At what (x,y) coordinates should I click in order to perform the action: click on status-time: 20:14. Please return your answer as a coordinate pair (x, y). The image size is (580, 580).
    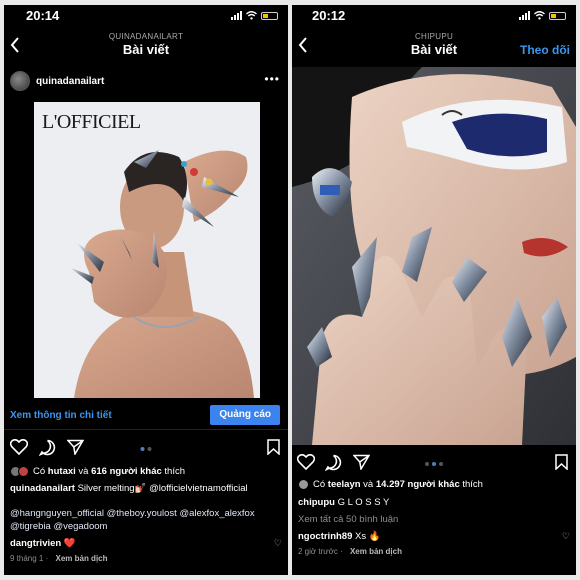
    Looking at the image, I should click on (43, 15).